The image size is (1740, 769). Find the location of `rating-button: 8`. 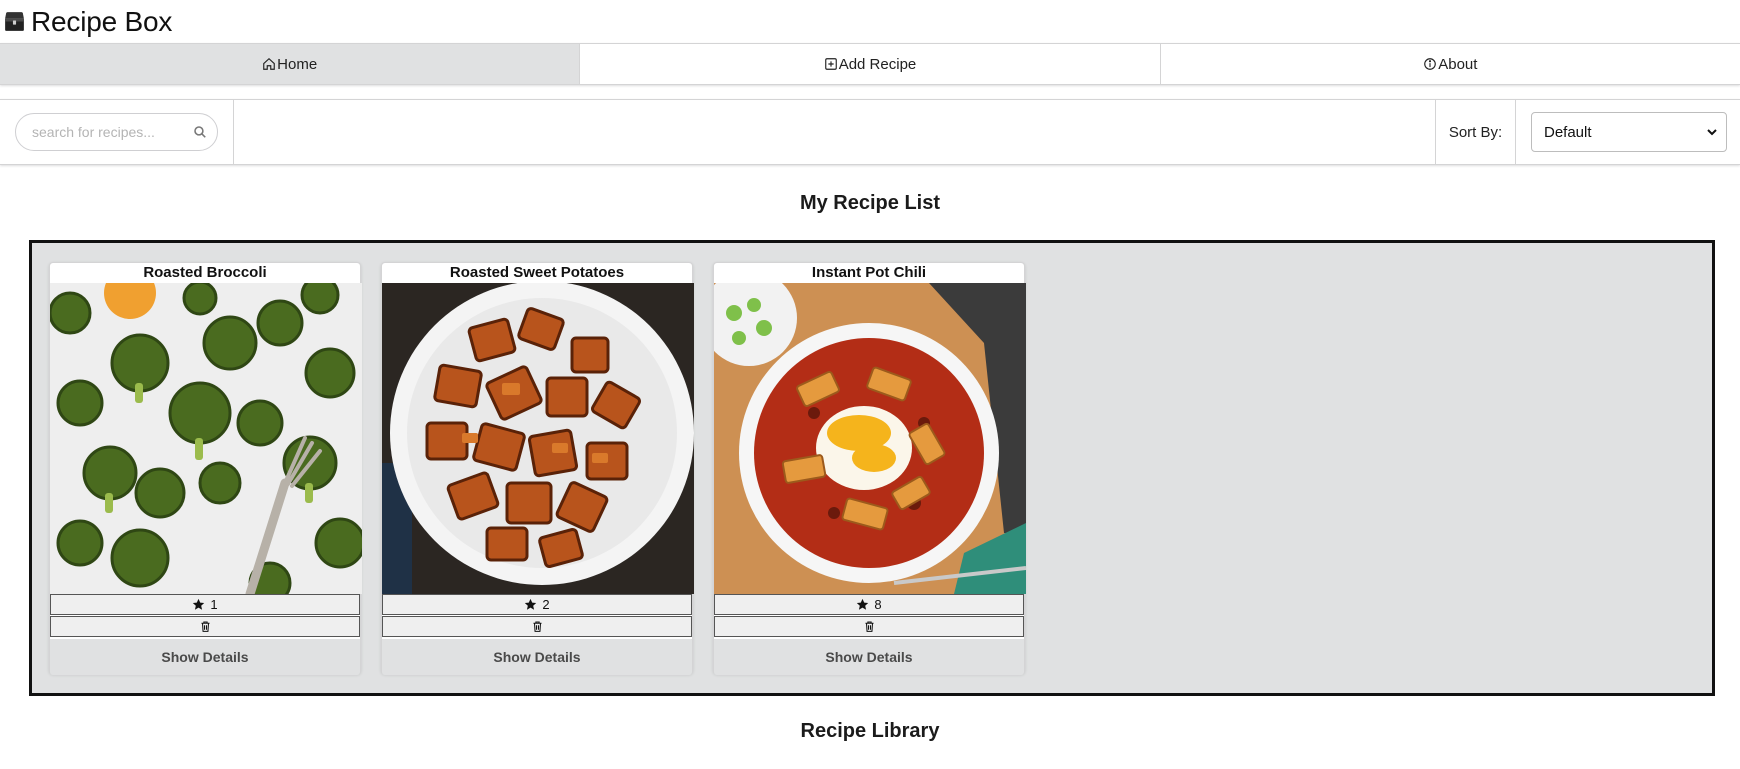

rating-button: 8 is located at coordinates (869, 604).